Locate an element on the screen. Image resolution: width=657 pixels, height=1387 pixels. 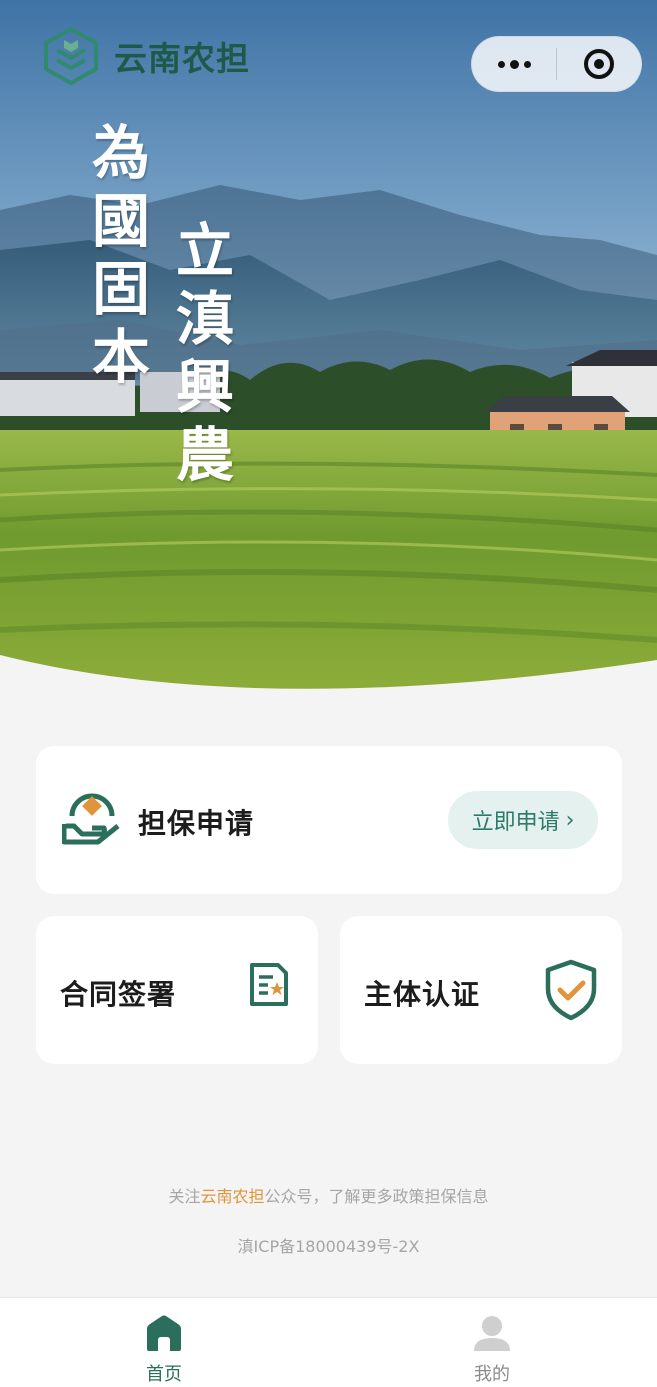
follow-notice: 关注云南农担公众号，了解更多政策担保信息 is located at coordinates (328, 1195).